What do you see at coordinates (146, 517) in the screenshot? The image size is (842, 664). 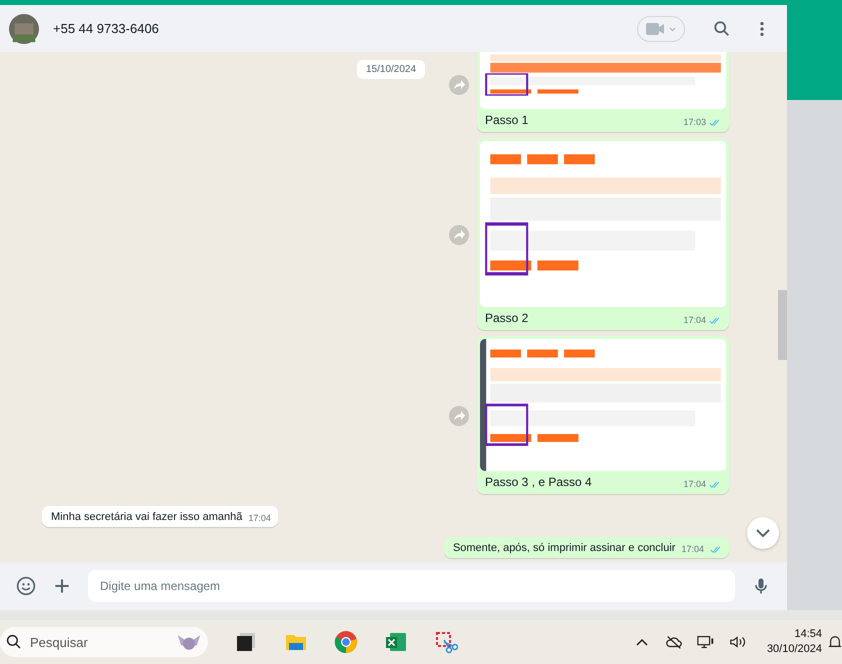 I see `message-text: Minha secretária vai fazer isso amanhã` at bounding box center [146, 517].